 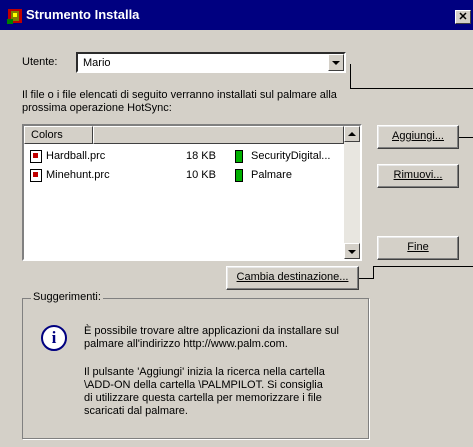 What do you see at coordinates (67, 297) in the screenshot?
I see `tips-title: Suggerimenti:` at bounding box center [67, 297].